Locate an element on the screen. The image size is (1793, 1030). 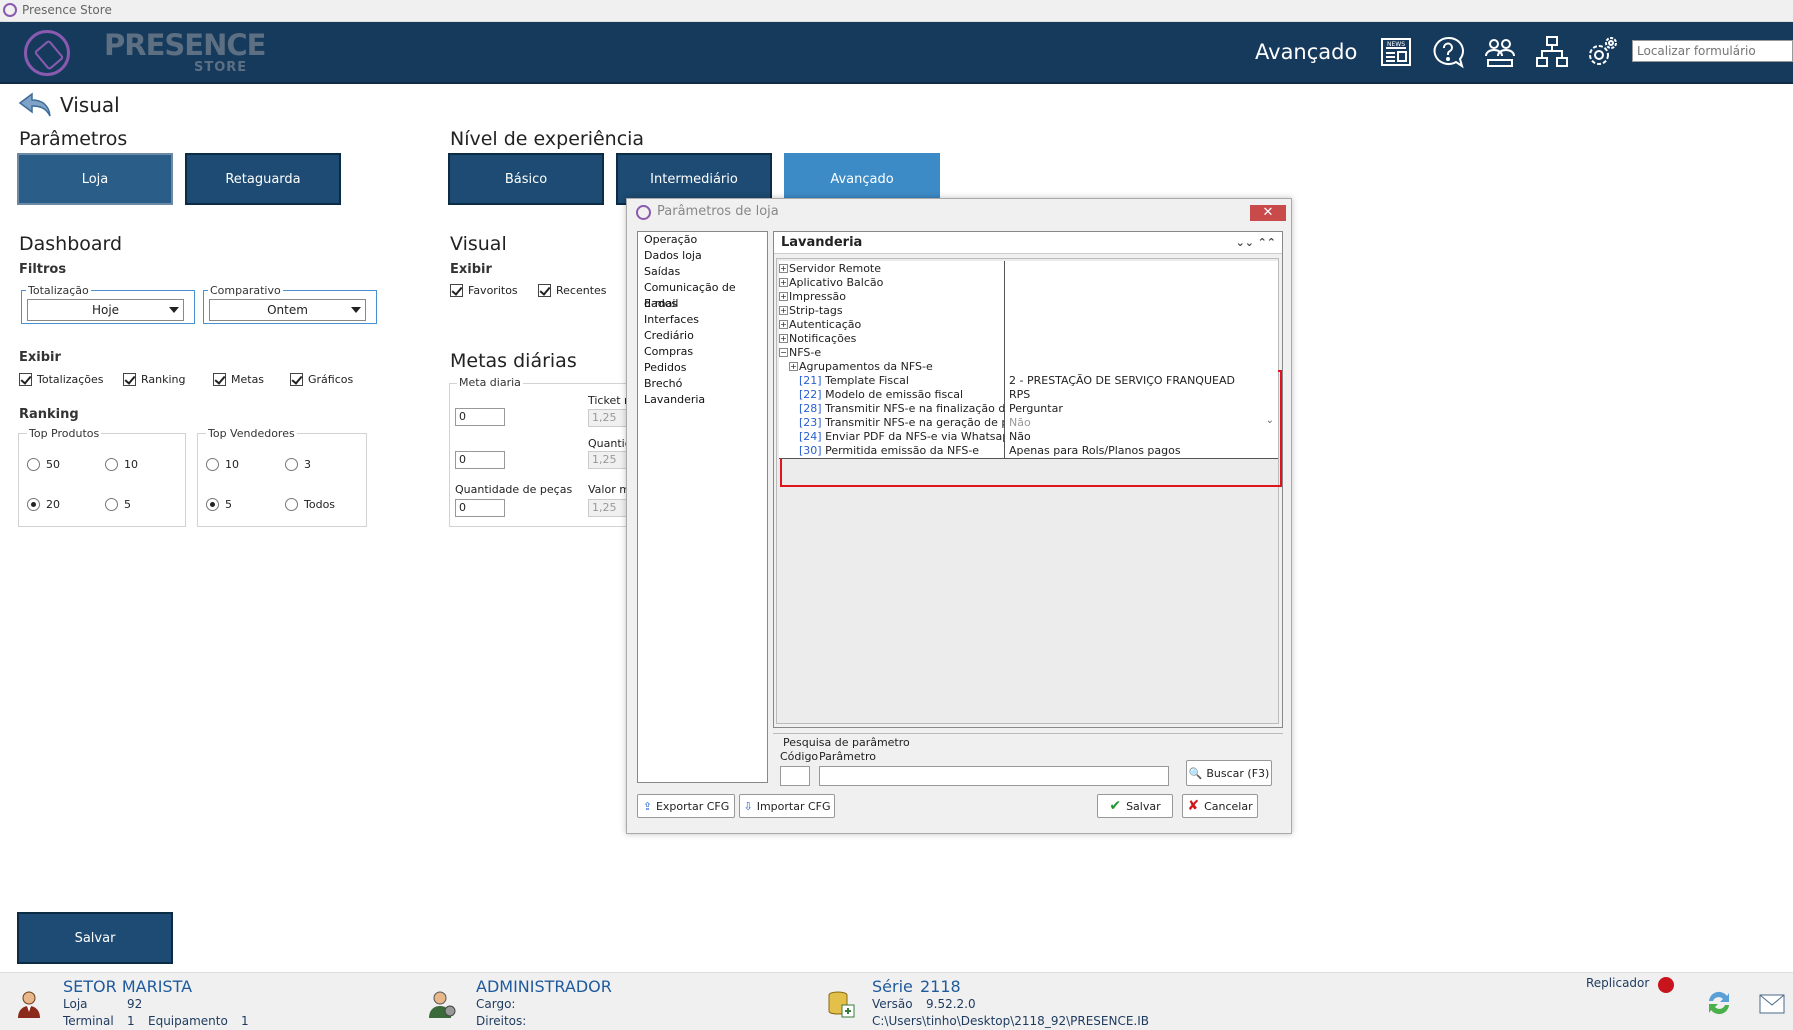
qtd-pecas-input: 0 is located at coordinates (480, 508).